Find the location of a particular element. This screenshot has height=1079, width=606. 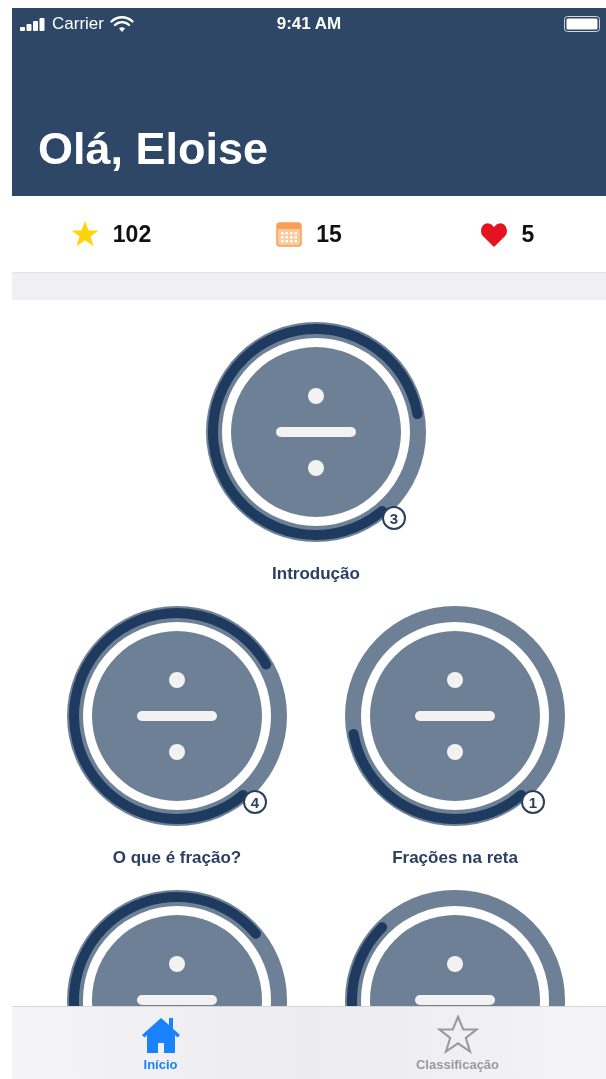

lesson-badge: 1 is located at coordinates (533, 802).